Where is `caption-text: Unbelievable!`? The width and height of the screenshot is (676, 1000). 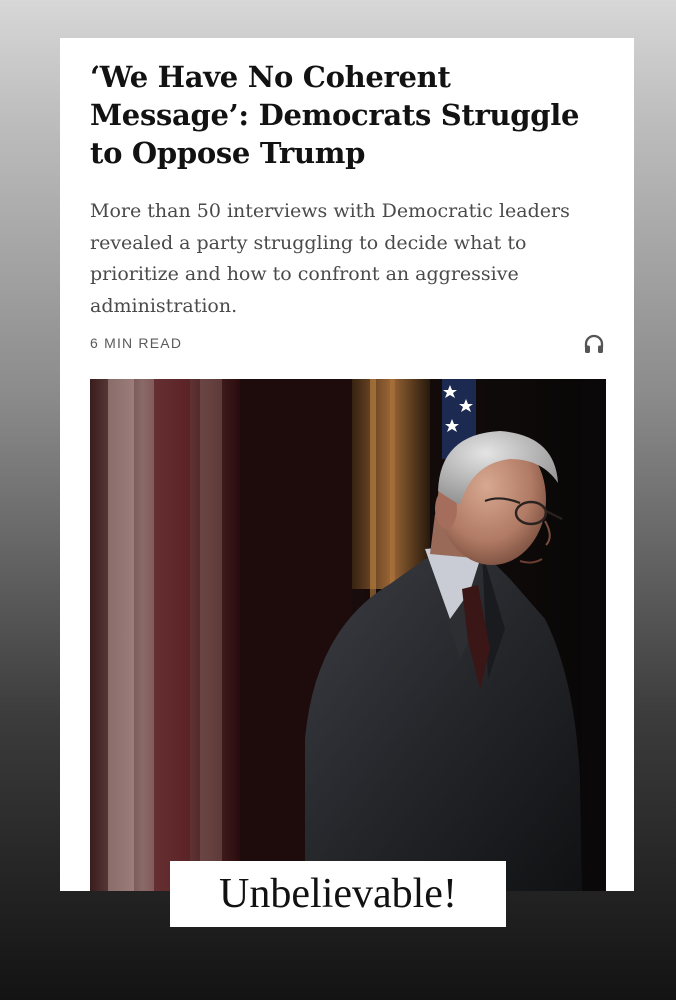
caption-text: Unbelievable! is located at coordinates (338, 894).